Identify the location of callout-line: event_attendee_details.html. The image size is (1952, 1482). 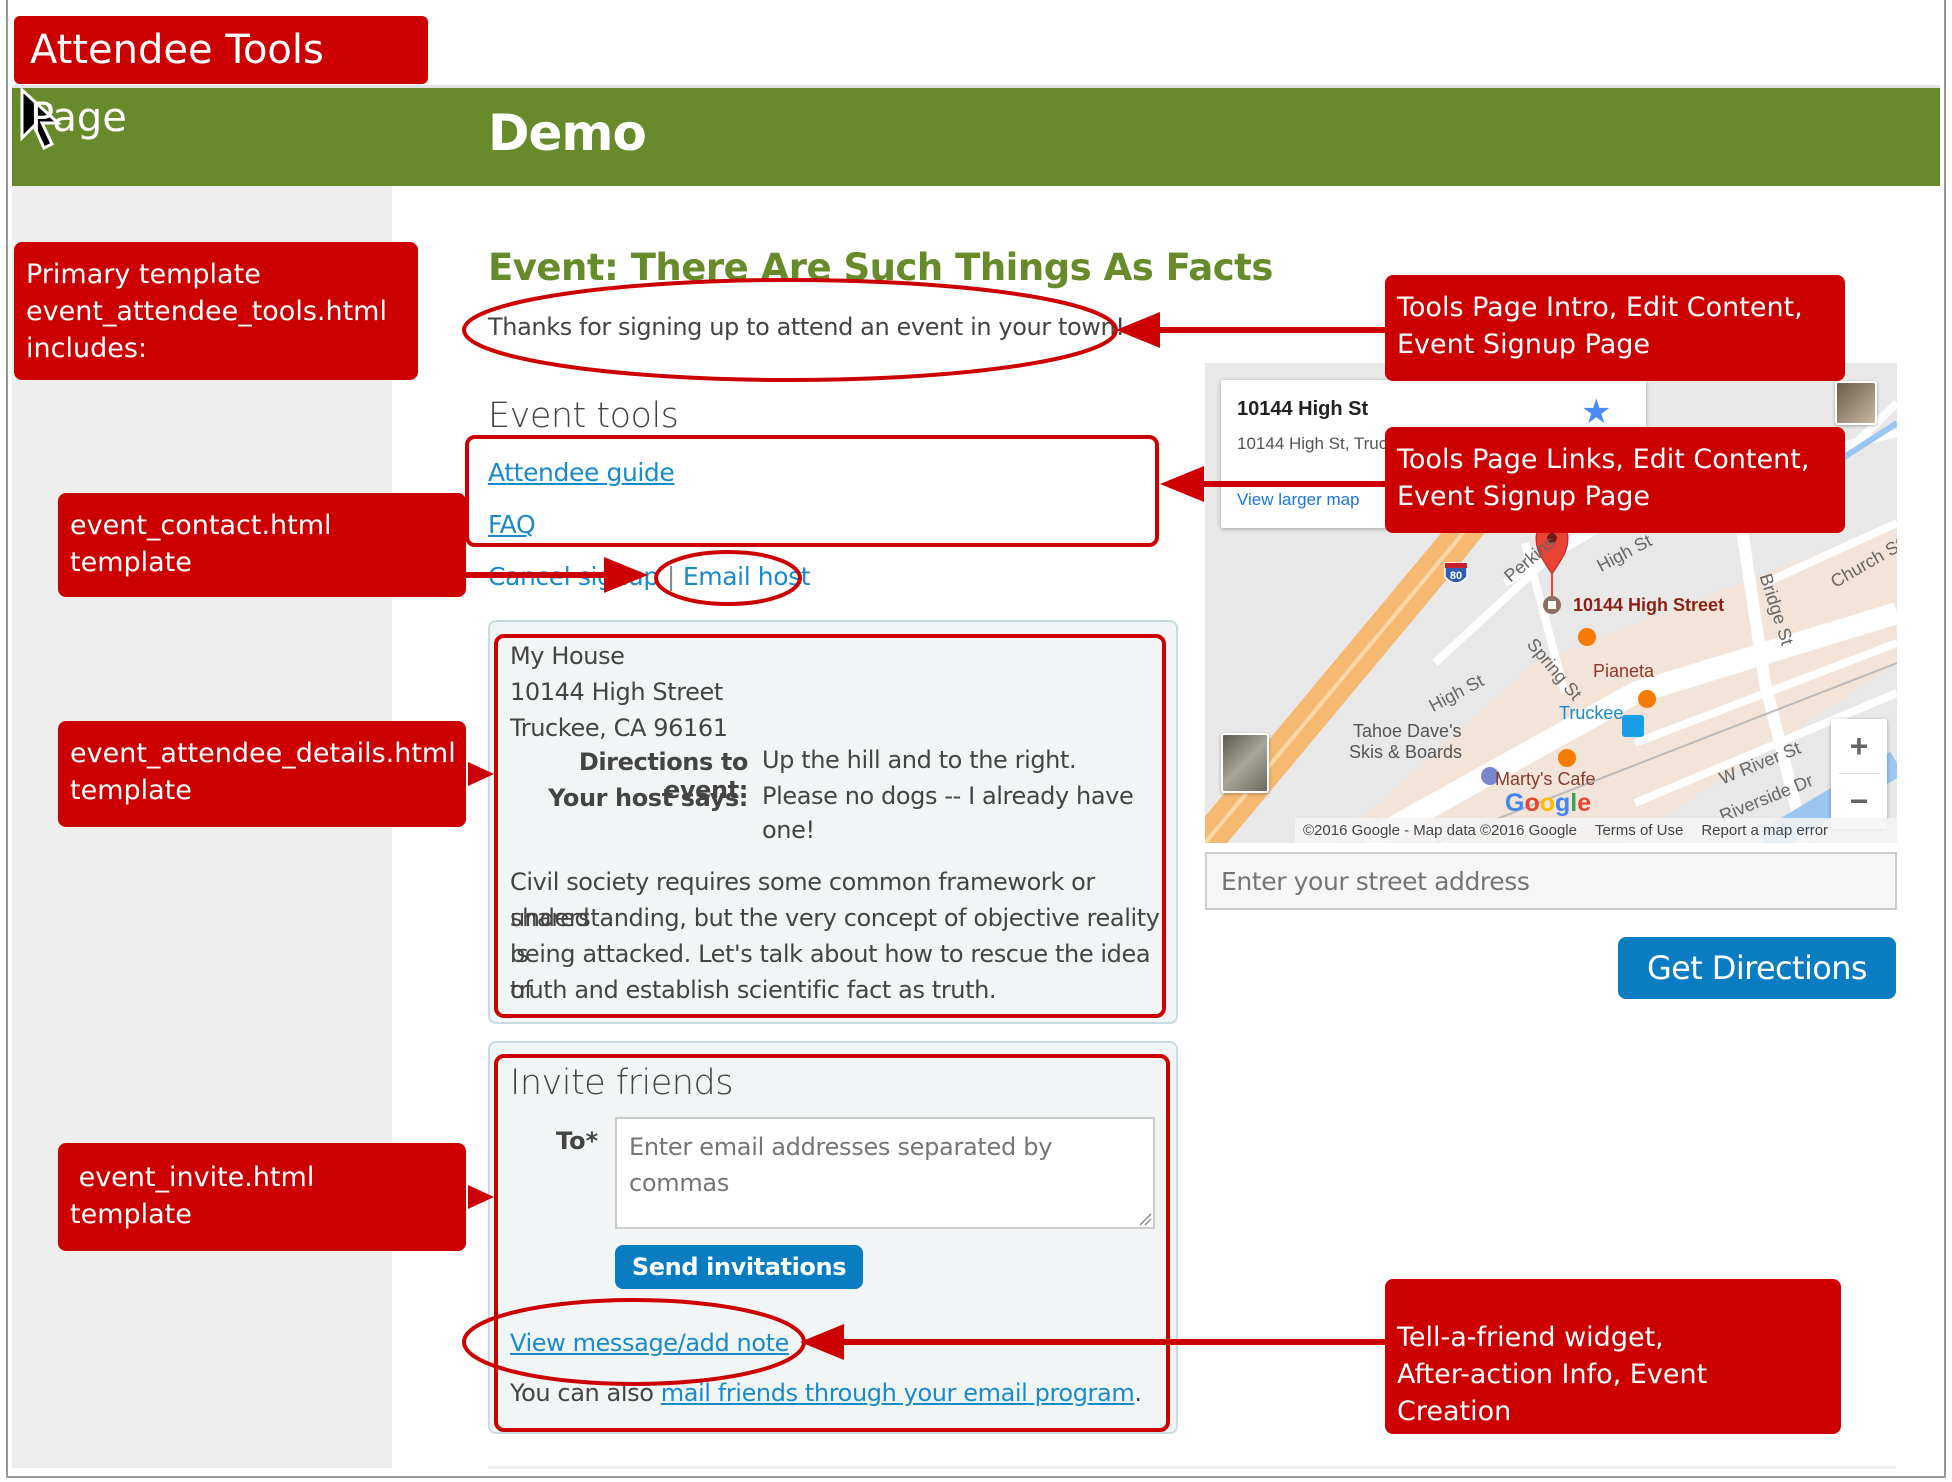
(263, 753).